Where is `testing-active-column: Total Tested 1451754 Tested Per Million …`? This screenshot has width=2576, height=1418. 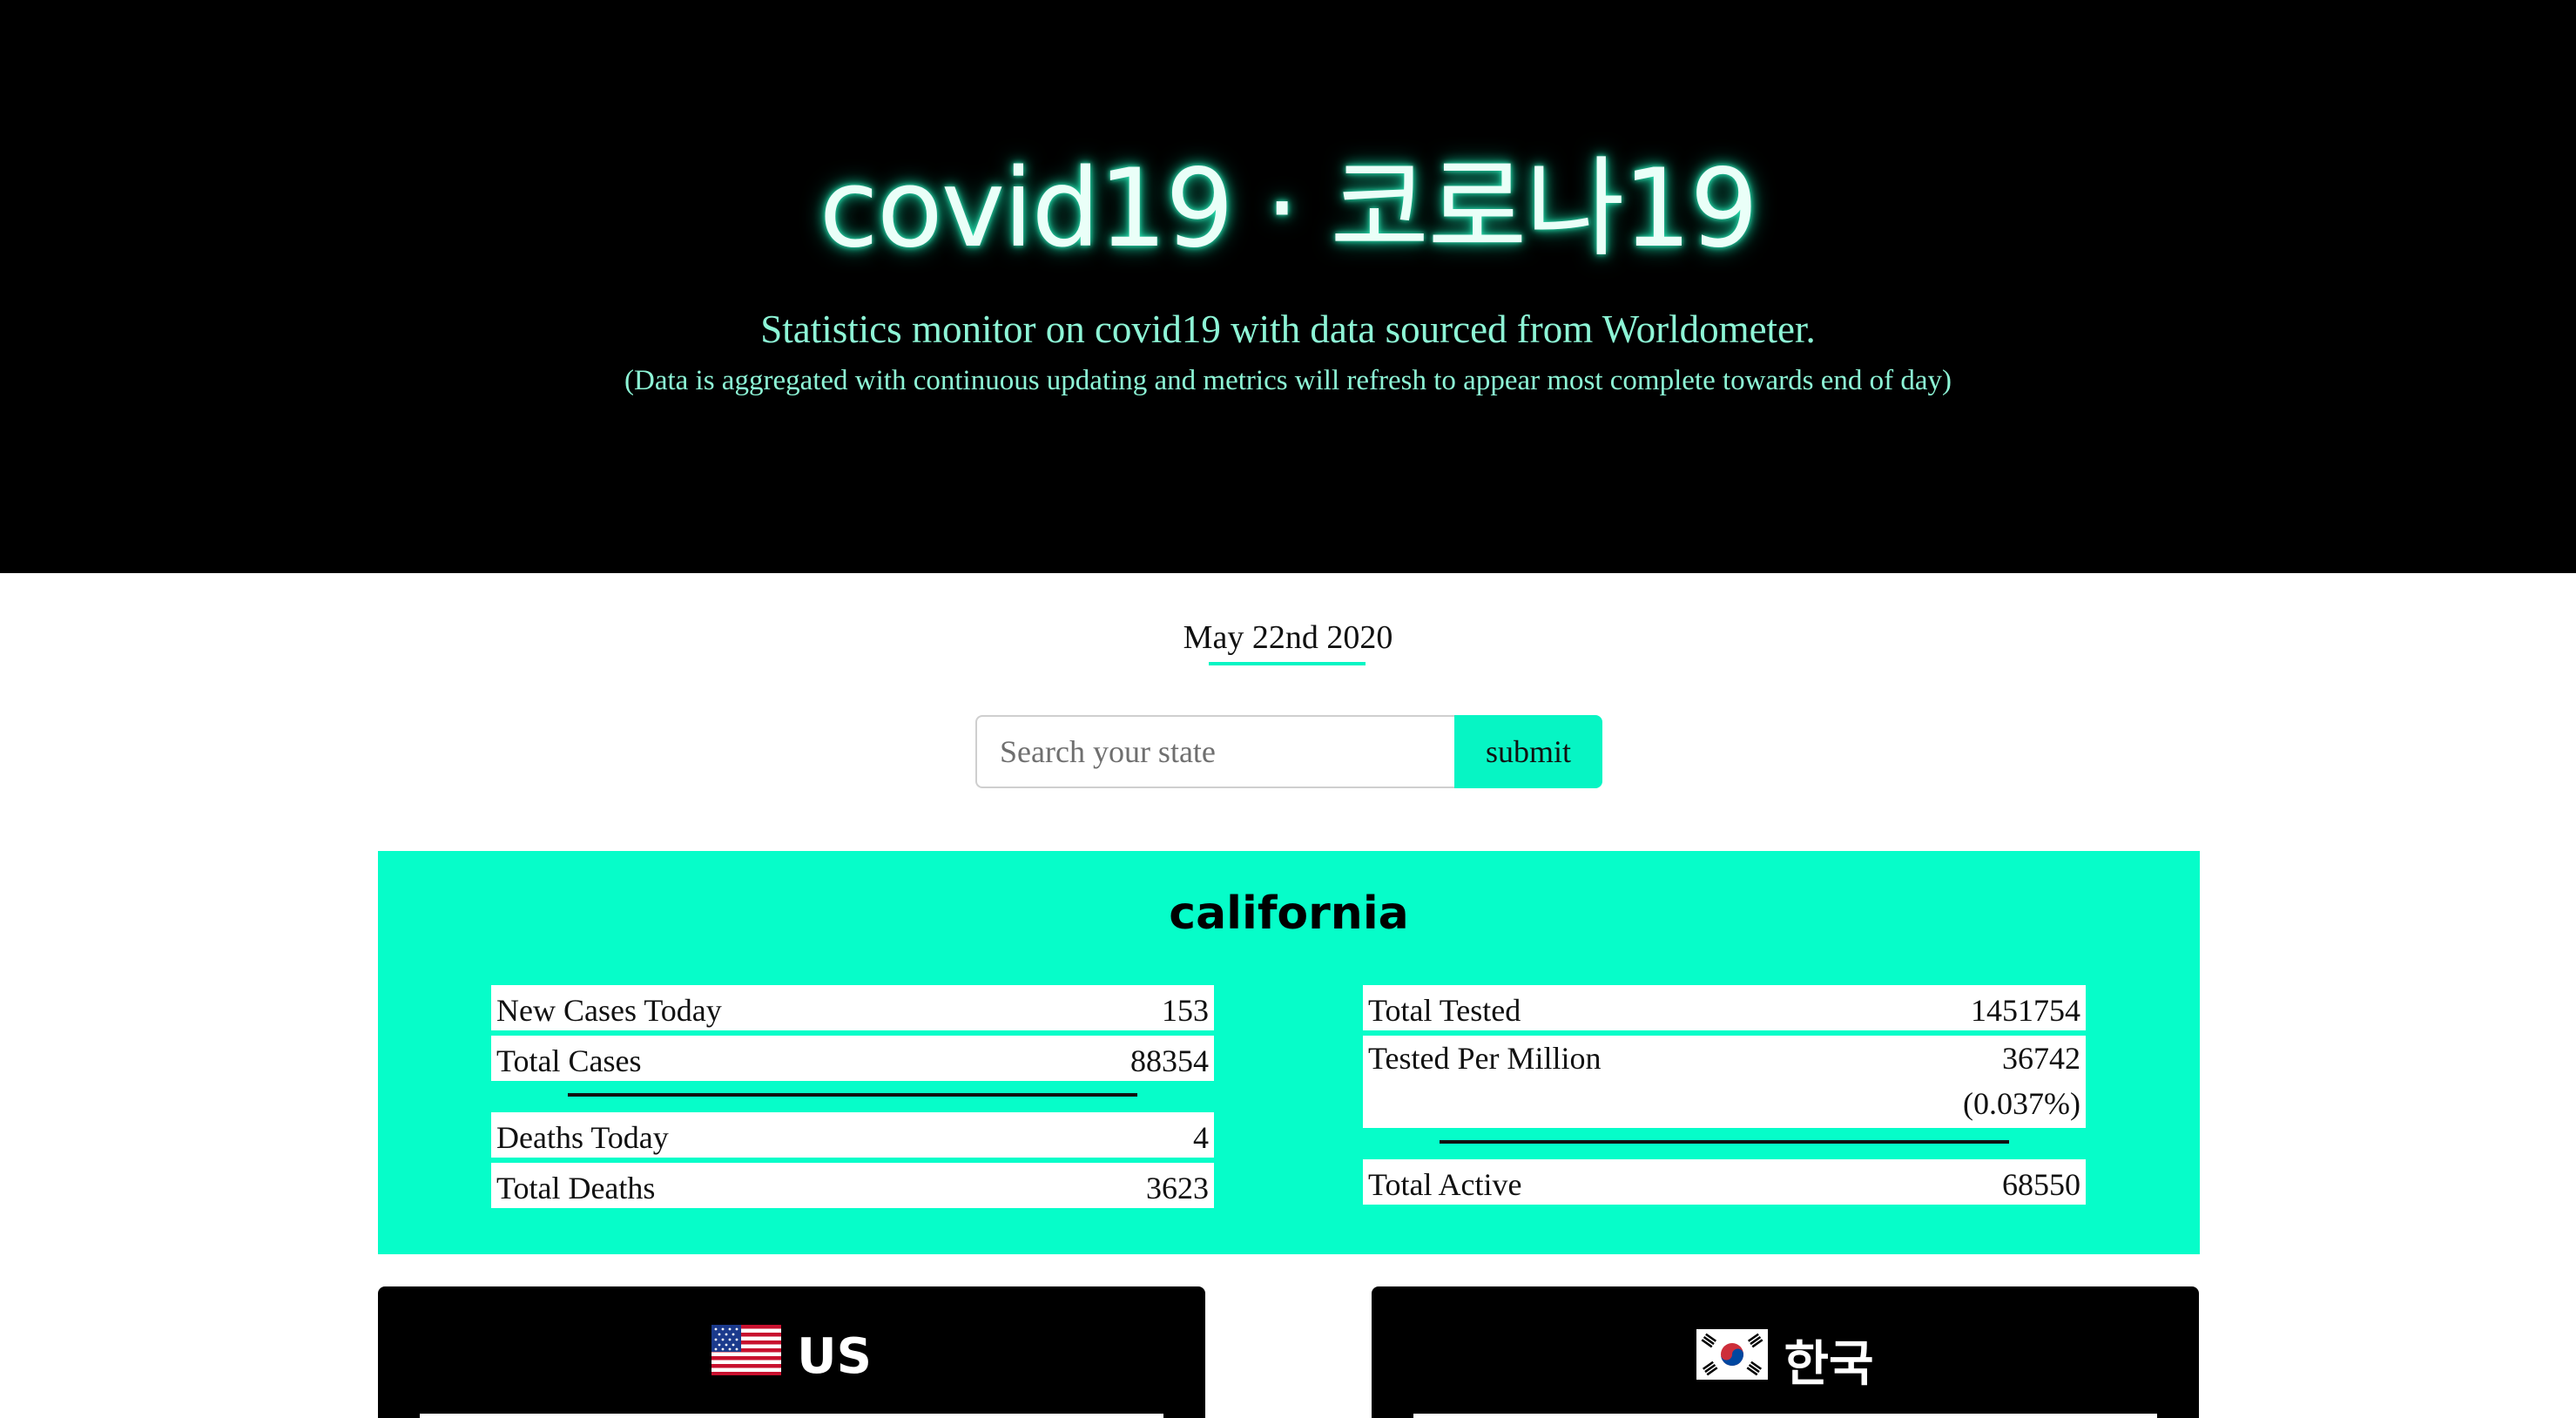 testing-active-column: Total Tested 1451754 Tested Per Million … is located at coordinates (1724, 1097).